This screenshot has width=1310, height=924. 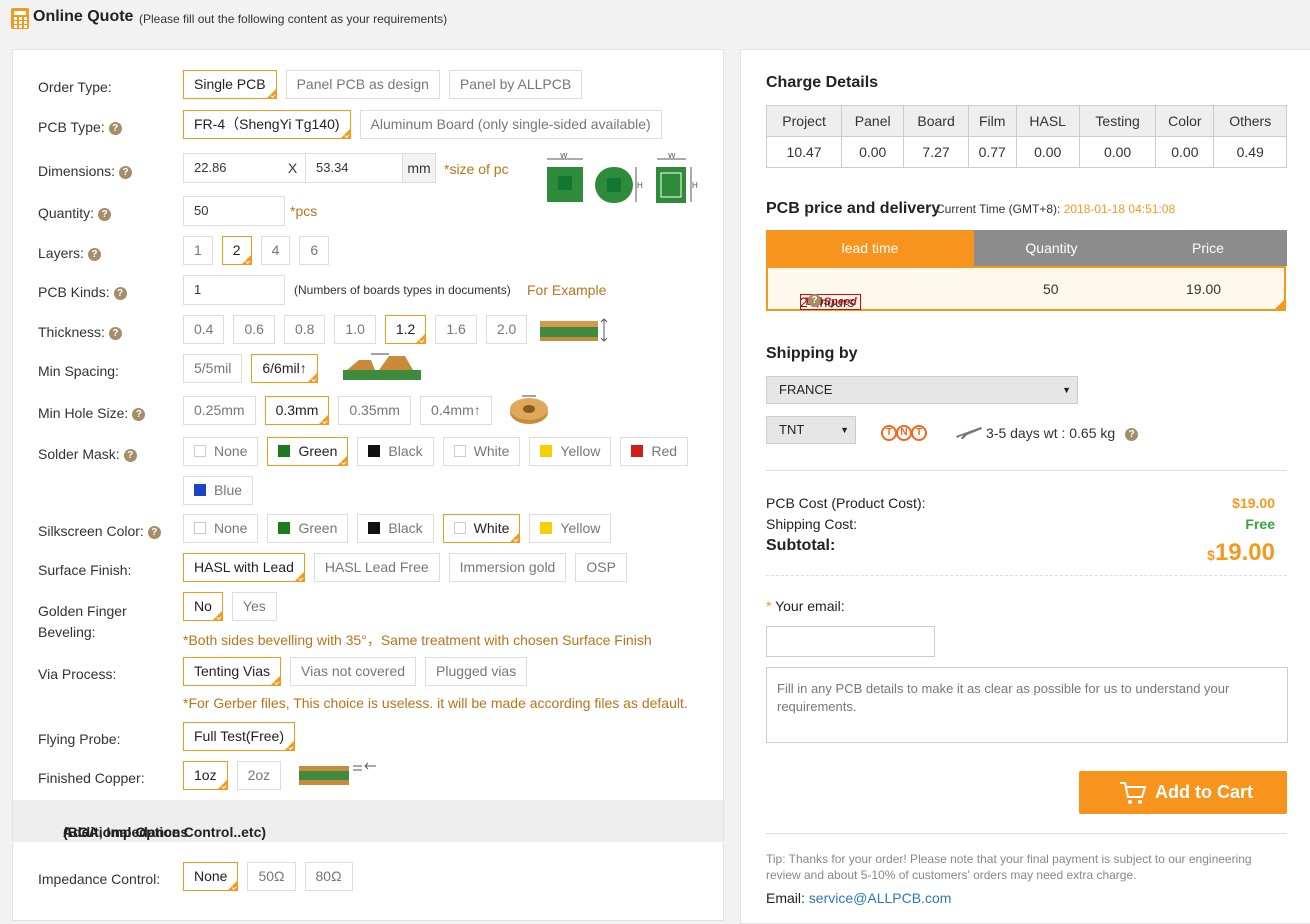 What do you see at coordinates (374, 410) in the screenshot?
I see `hole-0-35mm: 0.35mm` at bounding box center [374, 410].